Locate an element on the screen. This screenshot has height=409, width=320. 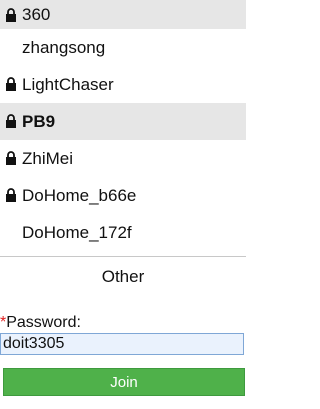
network-name: DoHome_172f is located at coordinates (77, 232).